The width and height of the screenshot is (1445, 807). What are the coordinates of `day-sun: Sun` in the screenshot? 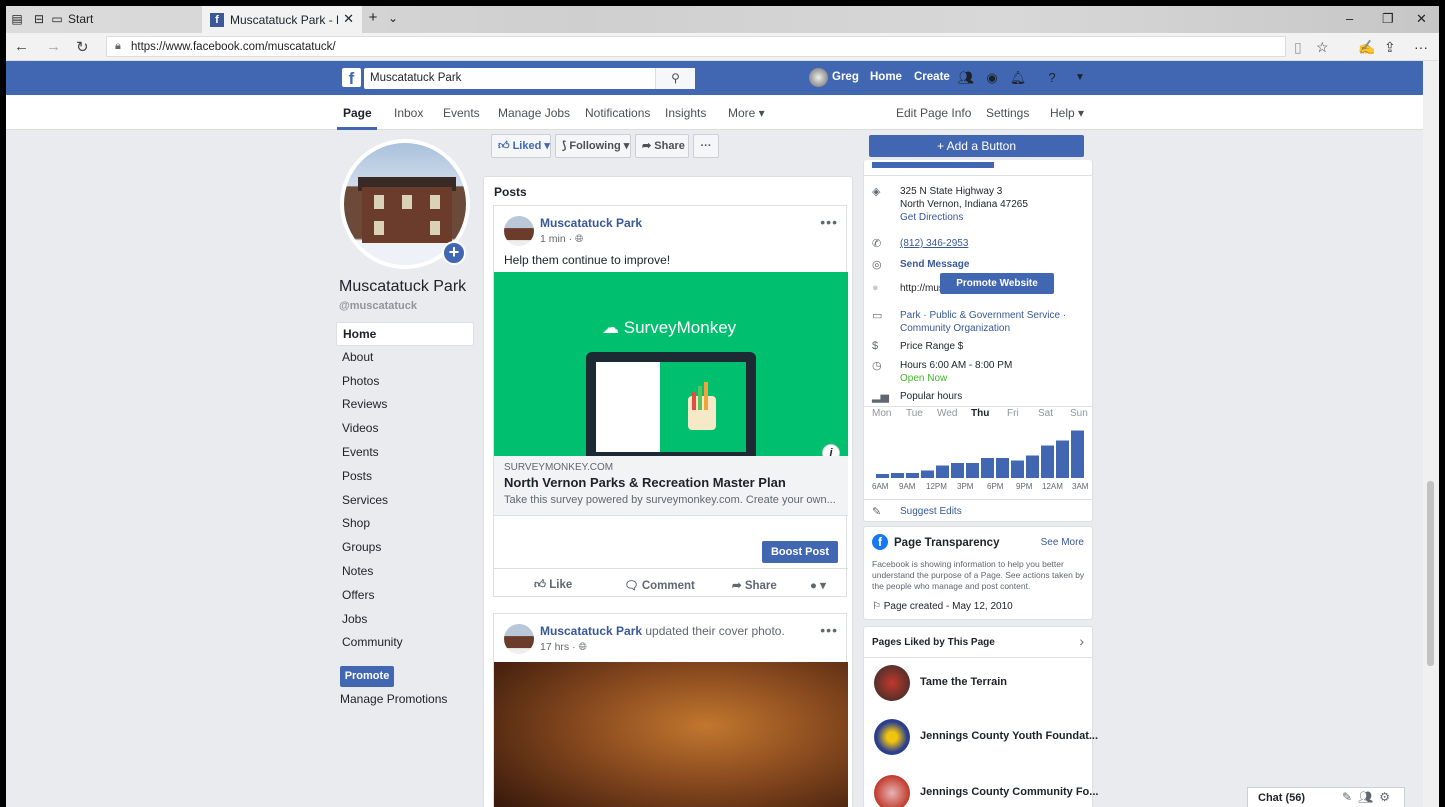 It's located at (1079, 413).